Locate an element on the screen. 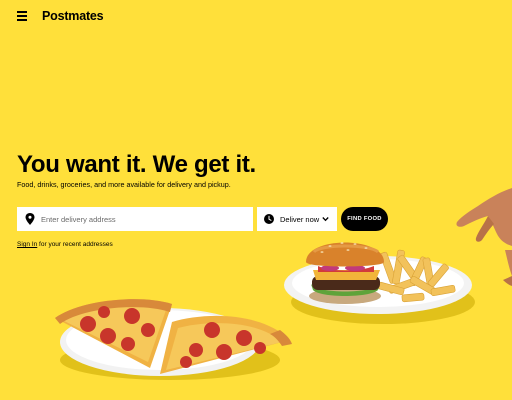  pizza-plate-illustration is located at coordinates (173, 339).